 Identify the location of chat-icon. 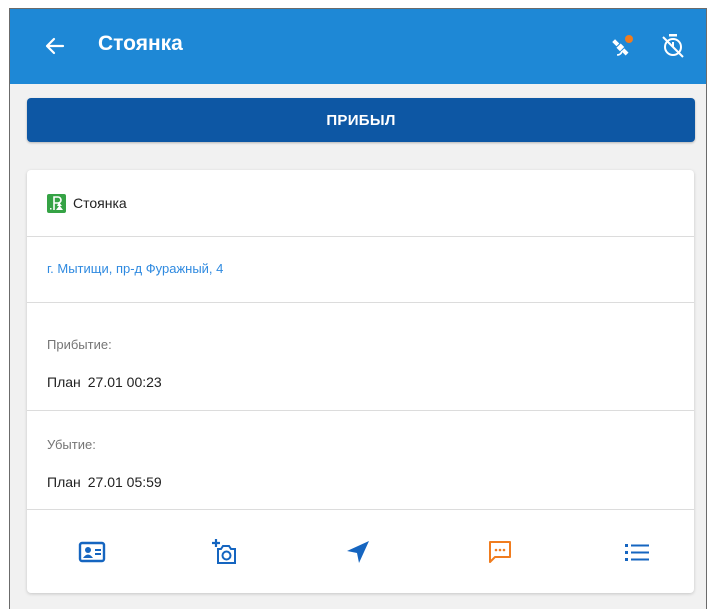
(500, 552).